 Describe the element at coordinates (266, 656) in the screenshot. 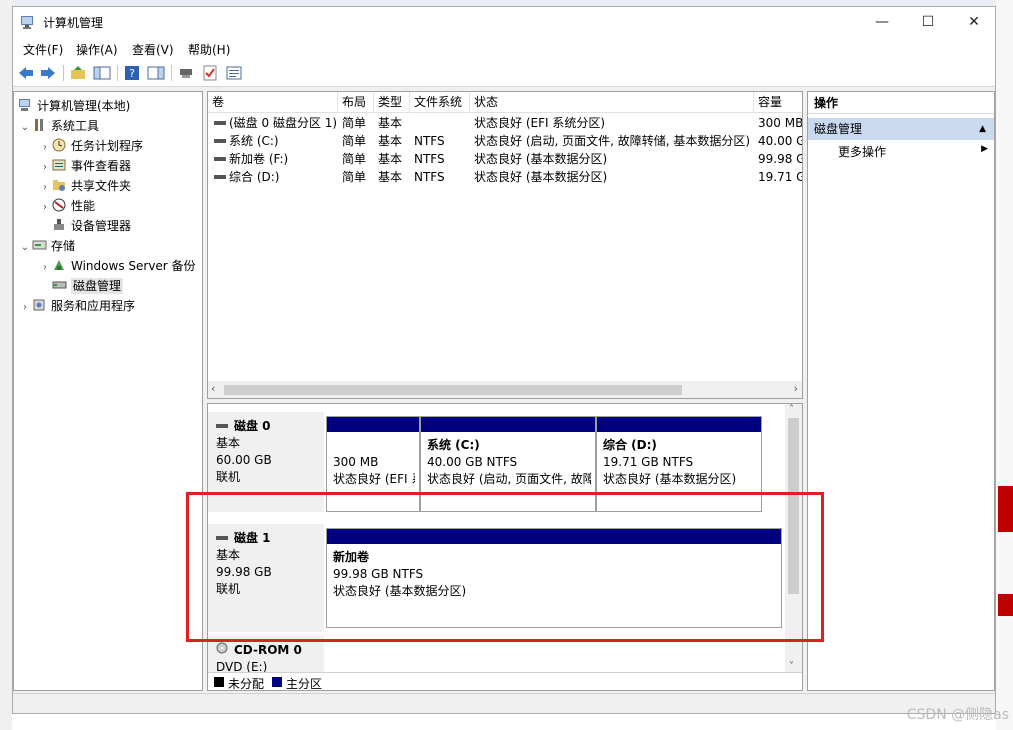

I see `cdrom-0-label: CD-ROM 0 DVD (E:)` at that location.